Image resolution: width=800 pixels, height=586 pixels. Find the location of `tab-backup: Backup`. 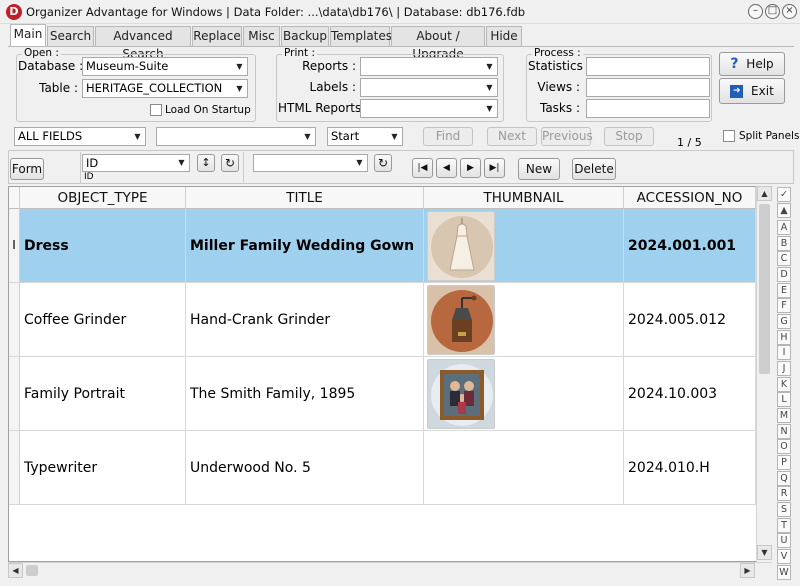

tab-backup: Backup is located at coordinates (305, 36).